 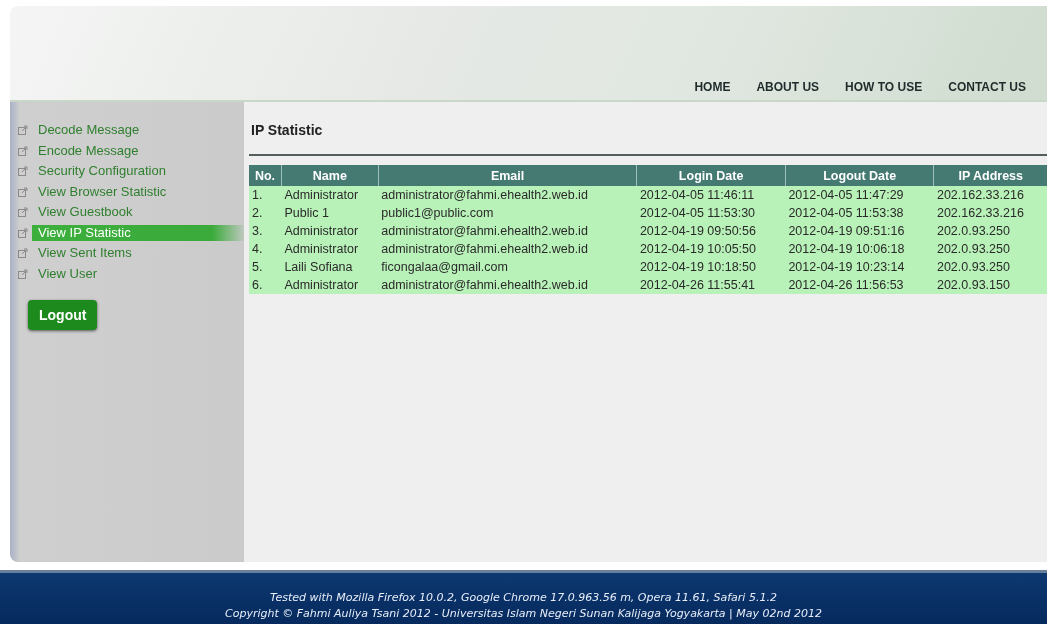 What do you see at coordinates (711, 231) in the screenshot?
I see `table-cell: 2012-04-19 09:50:56` at bounding box center [711, 231].